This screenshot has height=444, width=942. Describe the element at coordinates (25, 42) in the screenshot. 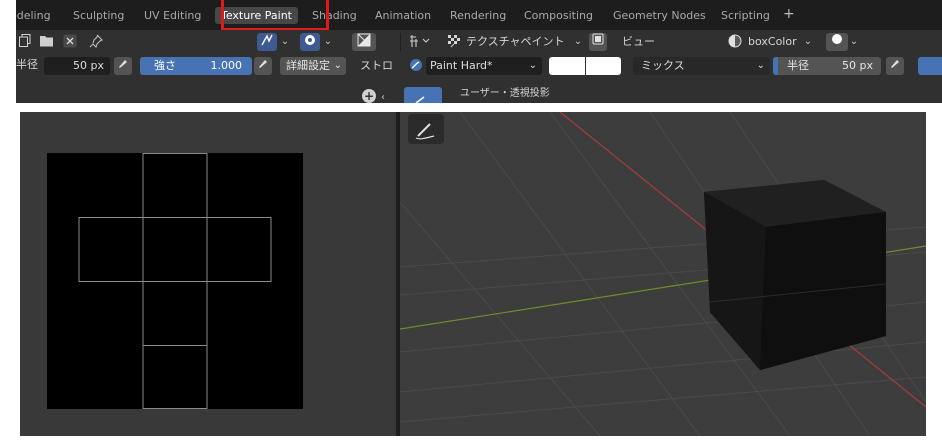

I see `new-image-icon` at that location.